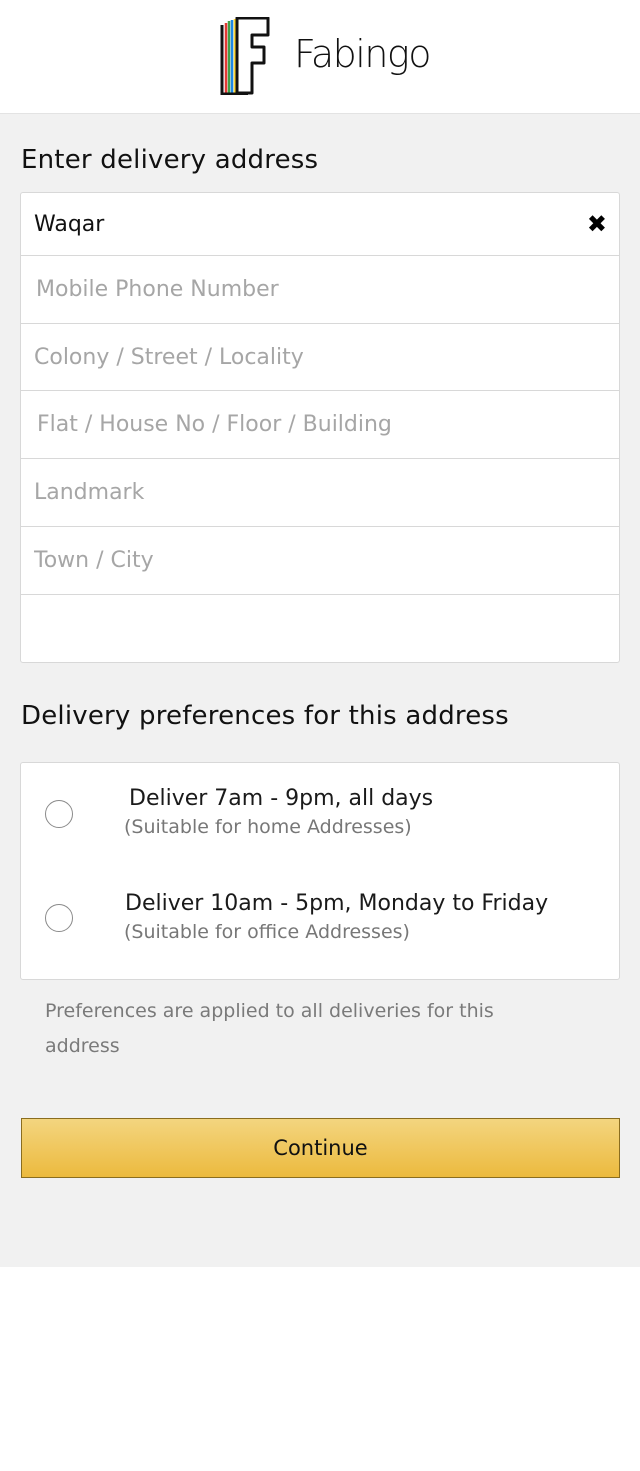 The height and width of the screenshot is (1471, 640). What do you see at coordinates (304, 492) in the screenshot?
I see `landmark-input` at bounding box center [304, 492].